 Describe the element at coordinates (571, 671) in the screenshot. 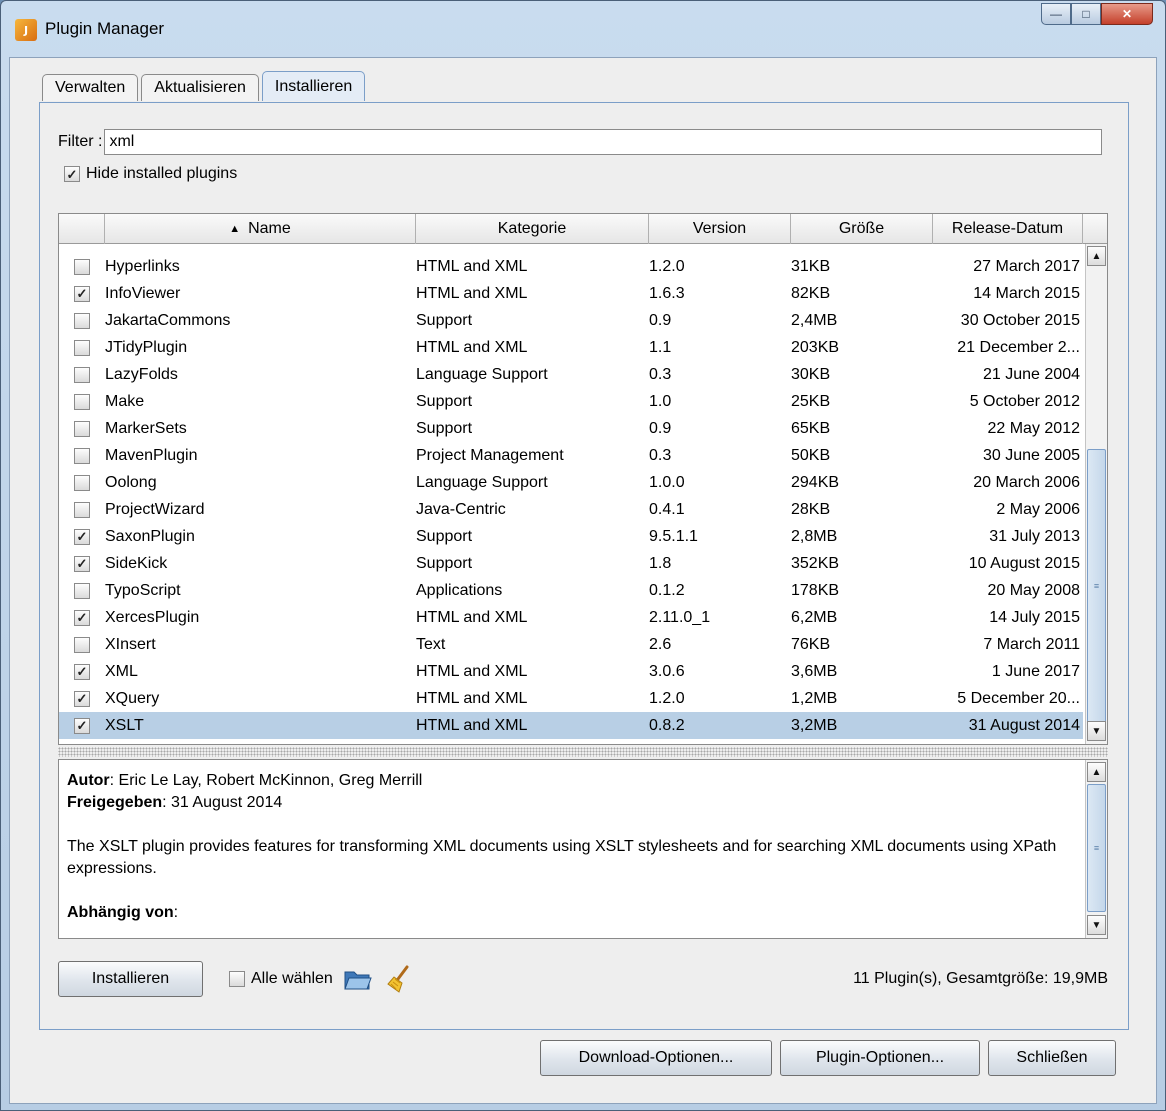

I see `table-row: ✓ XML HTML and XML 3.0.6 3,6MB 1 June 2017` at that location.